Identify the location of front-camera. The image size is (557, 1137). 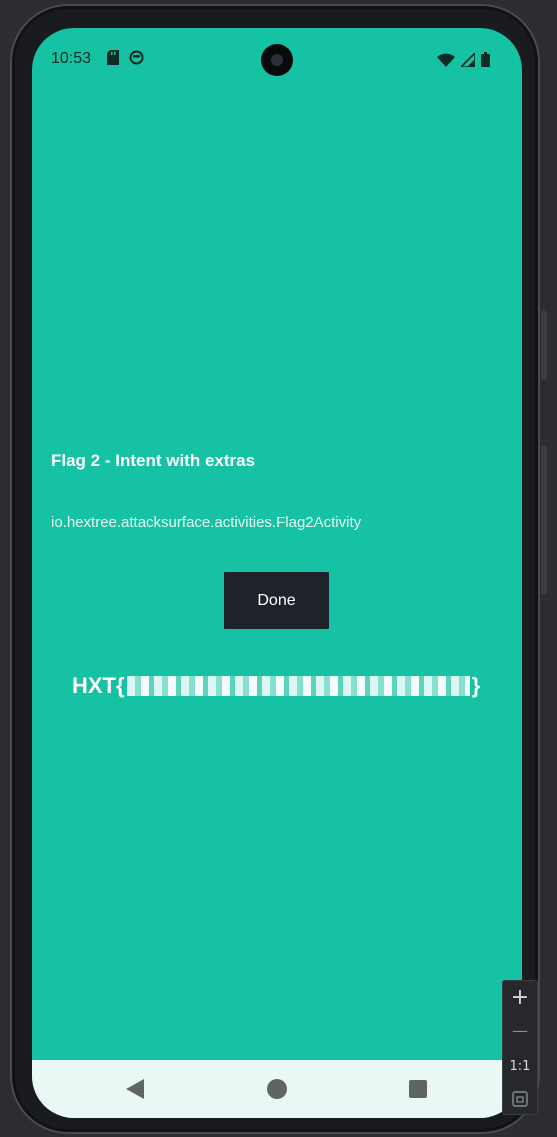
(277, 60).